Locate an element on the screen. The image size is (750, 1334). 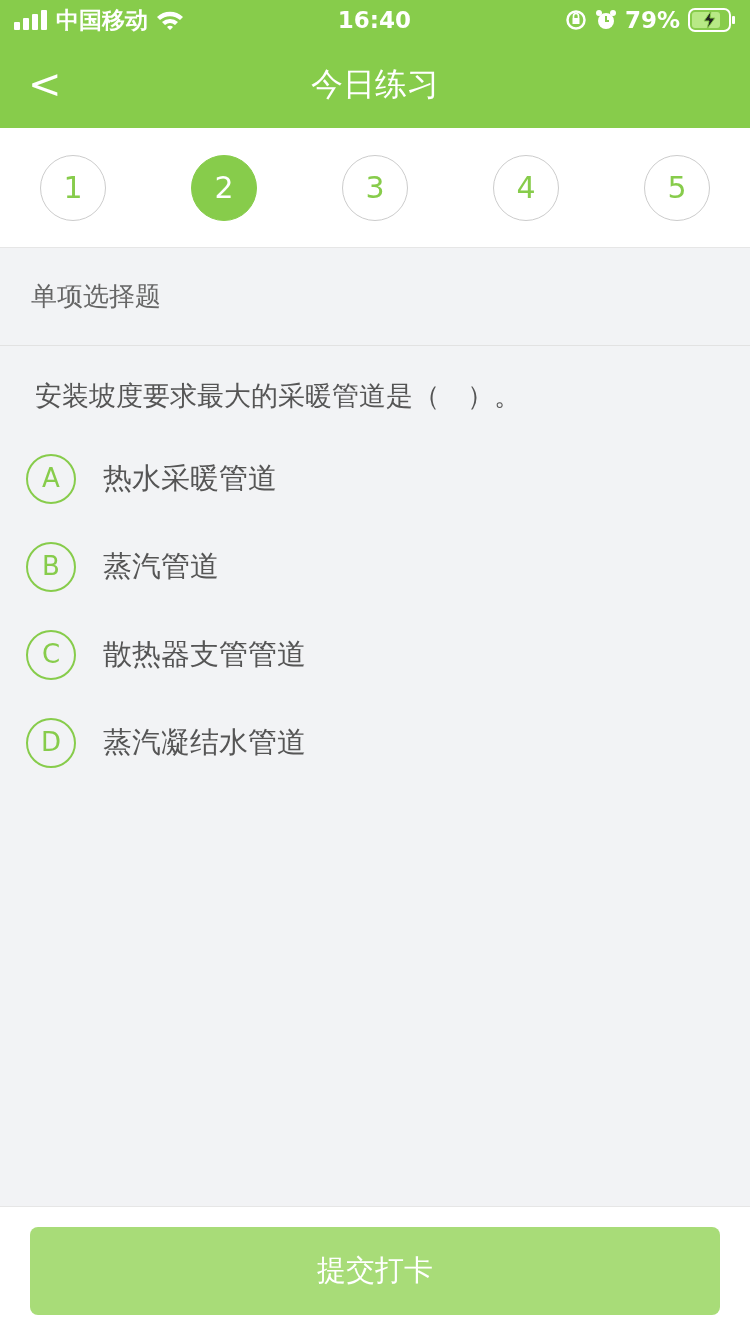
option-text: 散热器支管管道 is located at coordinates (204, 654).